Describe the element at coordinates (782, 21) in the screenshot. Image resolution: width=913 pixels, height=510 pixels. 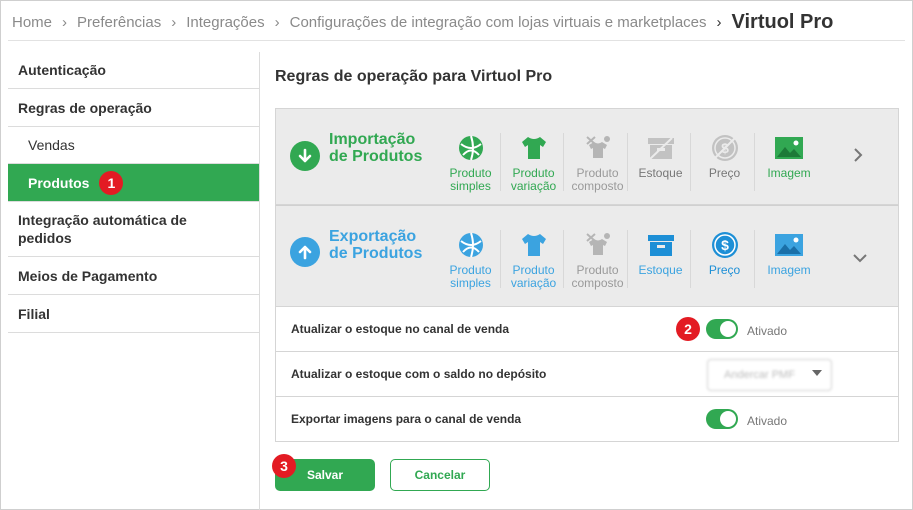
I see `page-title: Virtuol Pro` at that location.